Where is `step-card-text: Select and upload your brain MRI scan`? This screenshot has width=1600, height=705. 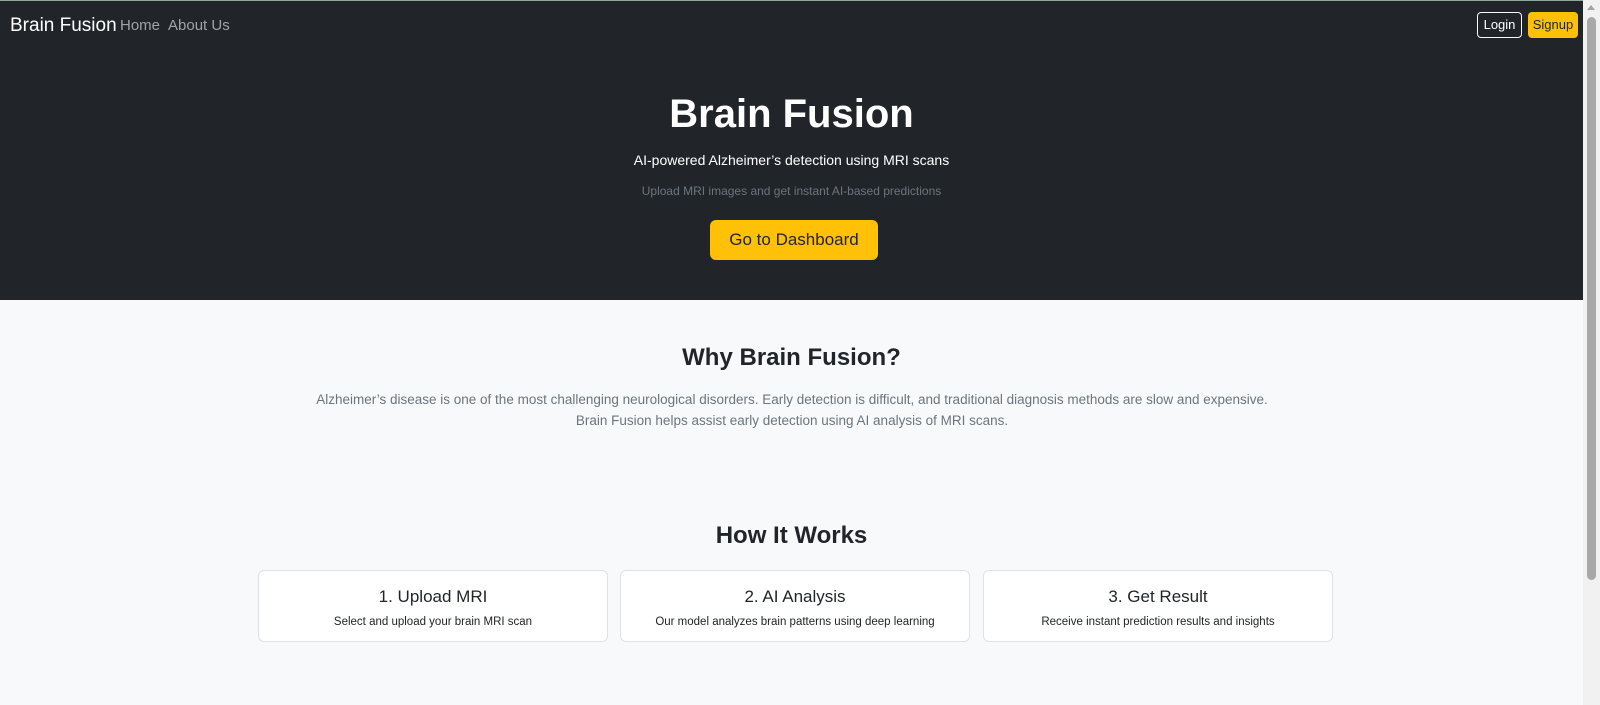
step-card-text: Select and upload your brain MRI scan is located at coordinates (433, 622).